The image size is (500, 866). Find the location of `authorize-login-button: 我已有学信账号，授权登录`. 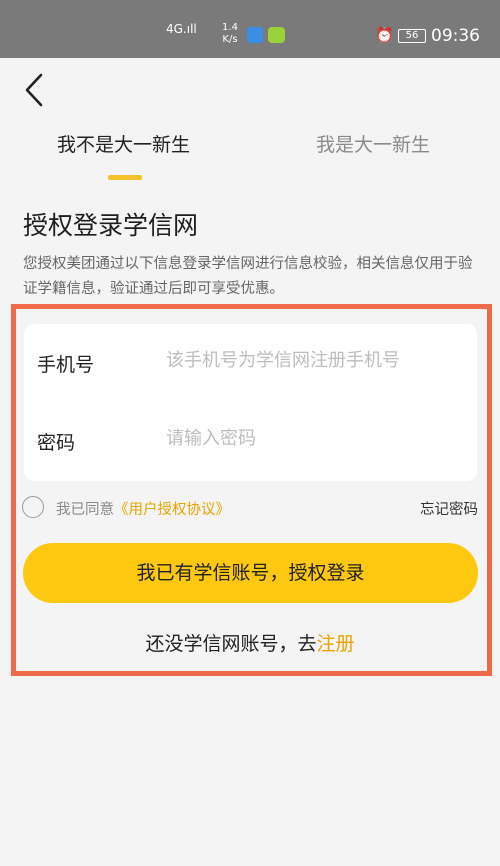

authorize-login-button: 我已有学信账号，授权登录 is located at coordinates (250, 573).